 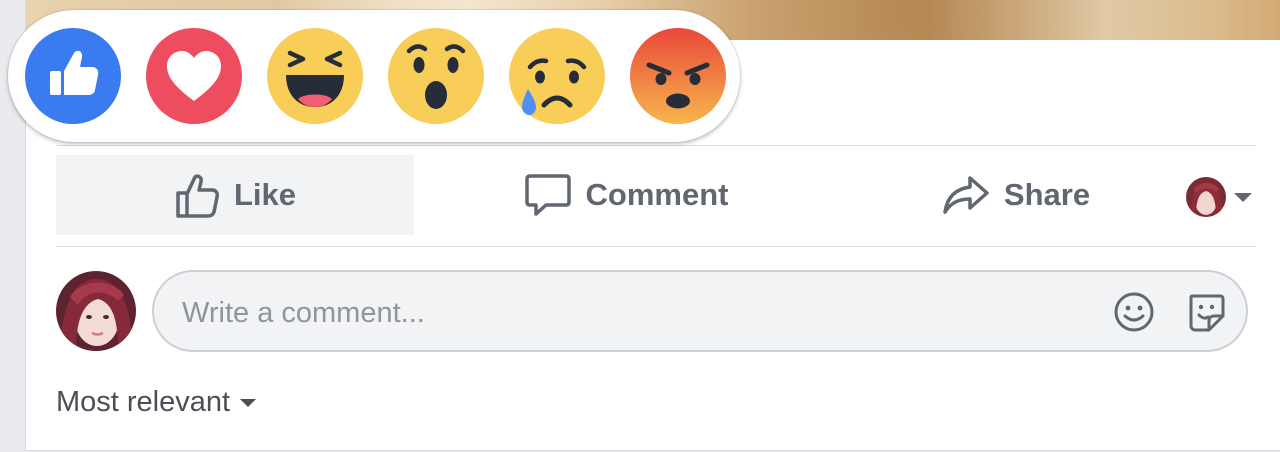 I want to click on haha-reaction-icon, so click(x=315, y=76).